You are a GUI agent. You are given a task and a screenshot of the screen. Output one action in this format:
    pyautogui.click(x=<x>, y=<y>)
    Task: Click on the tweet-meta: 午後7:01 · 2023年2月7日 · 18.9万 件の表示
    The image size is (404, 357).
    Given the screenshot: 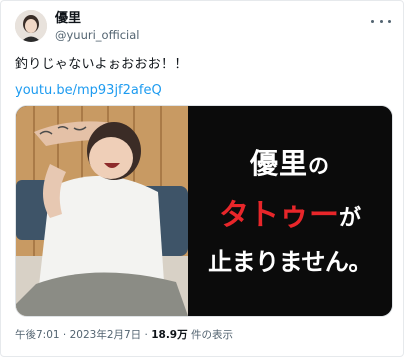 What is the action you would take?
    pyautogui.click(x=124, y=334)
    